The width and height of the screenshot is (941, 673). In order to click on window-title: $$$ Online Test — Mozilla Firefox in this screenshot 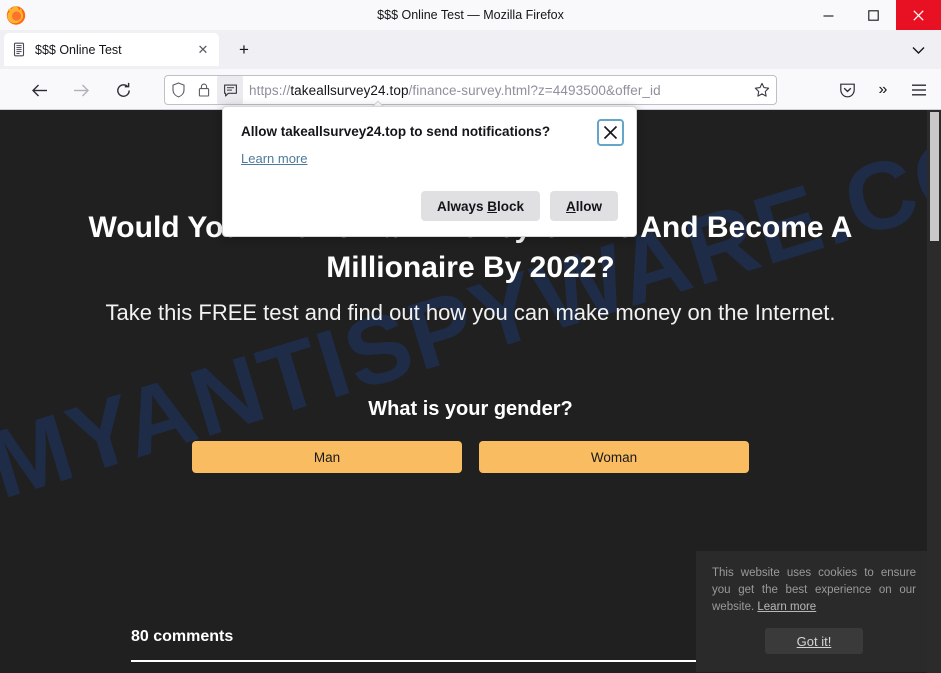, I will do `click(470, 15)`.